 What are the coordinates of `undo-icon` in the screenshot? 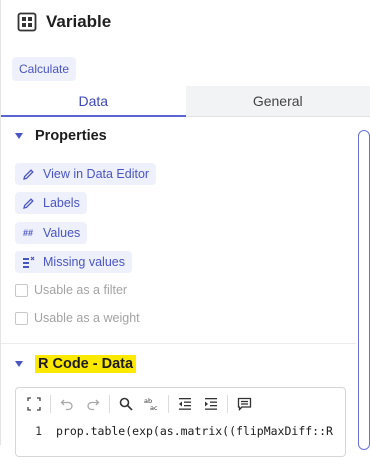 It's located at (67, 404).